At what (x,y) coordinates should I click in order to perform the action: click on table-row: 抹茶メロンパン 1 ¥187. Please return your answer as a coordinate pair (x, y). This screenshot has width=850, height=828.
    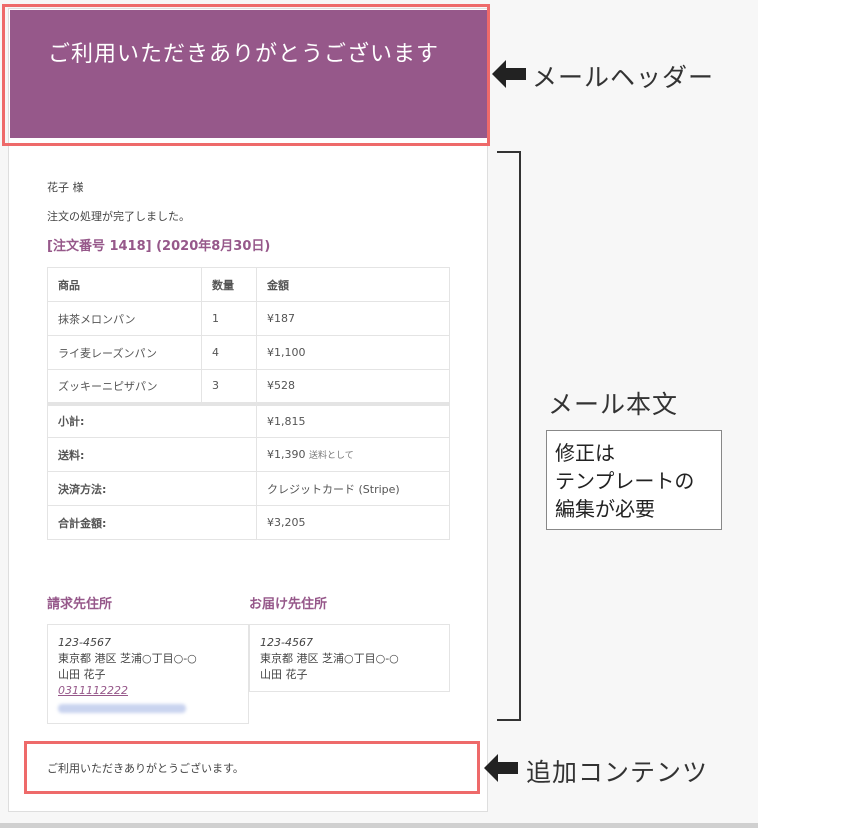
    Looking at the image, I should click on (248, 318).